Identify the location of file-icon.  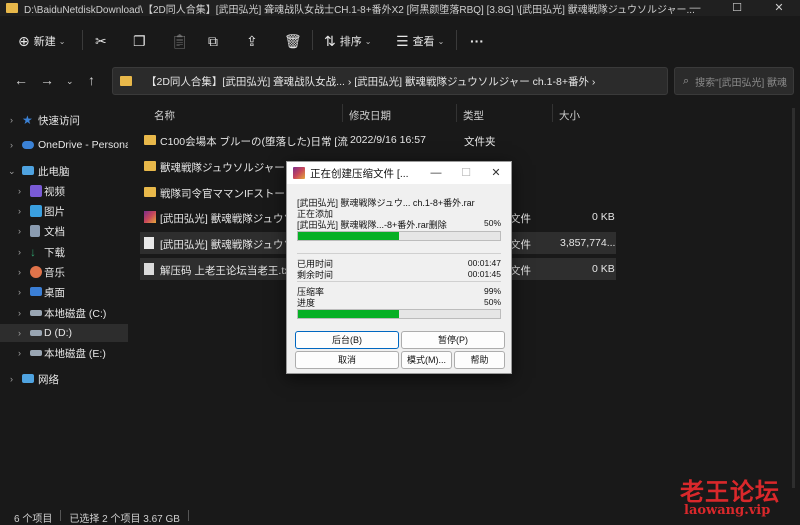
(149, 243).